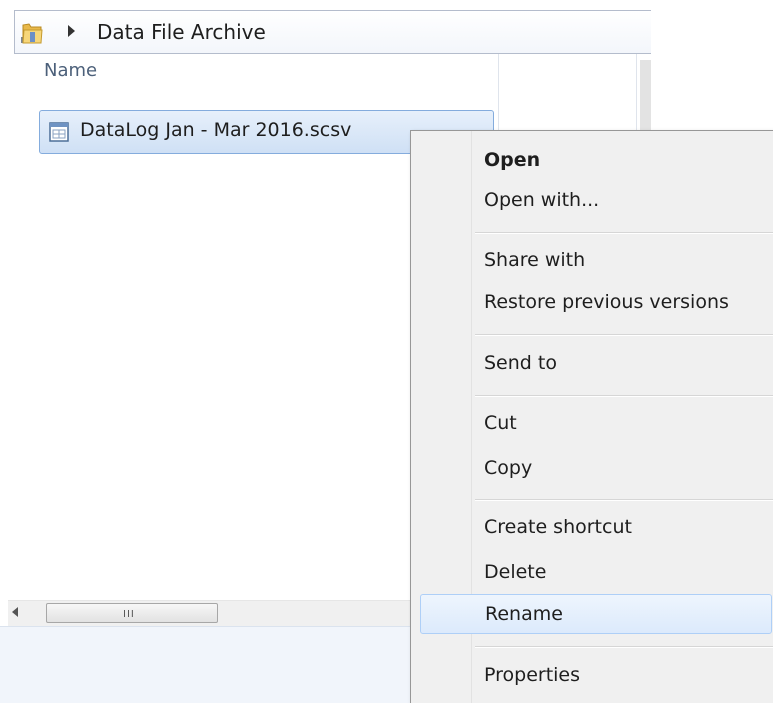  Describe the element at coordinates (70, 70) in the screenshot. I see `column-header-name: Name` at that location.